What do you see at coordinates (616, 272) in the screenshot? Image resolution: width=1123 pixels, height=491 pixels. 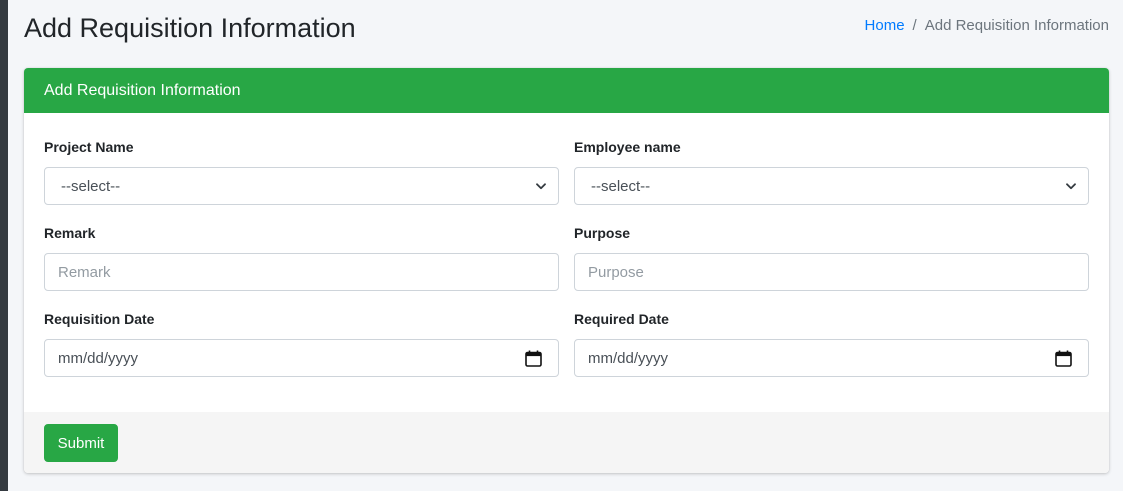 I see `purpose-placeholder: Purpose` at bounding box center [616, 272].